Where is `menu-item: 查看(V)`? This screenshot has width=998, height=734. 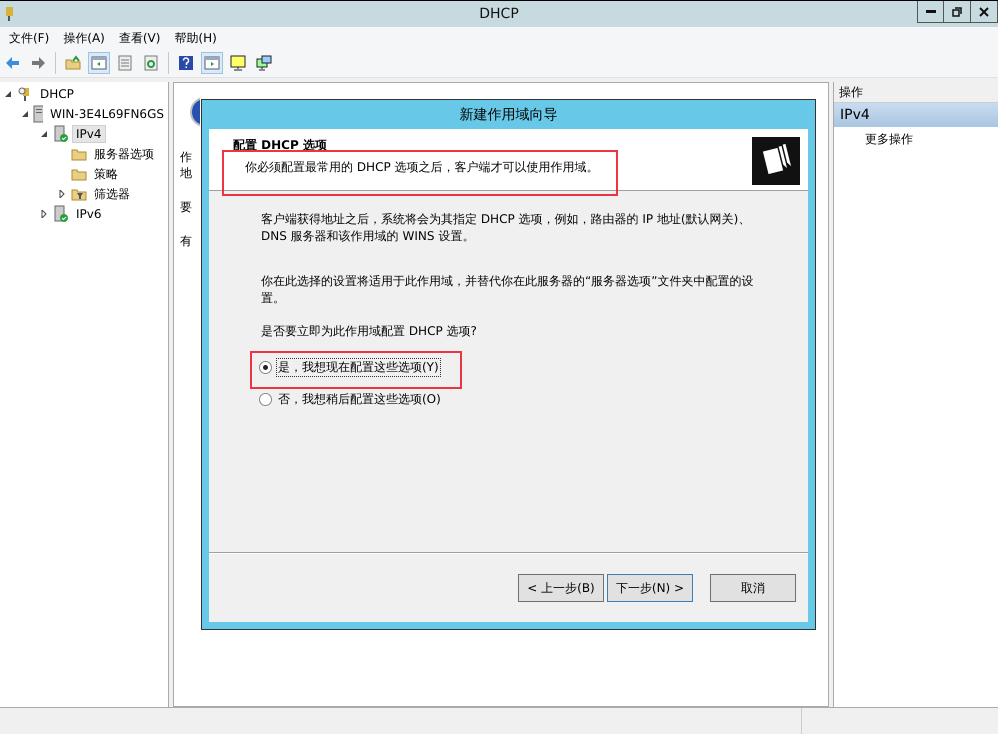
menu-item: 查看(V) is located at coordinates (140, 38).